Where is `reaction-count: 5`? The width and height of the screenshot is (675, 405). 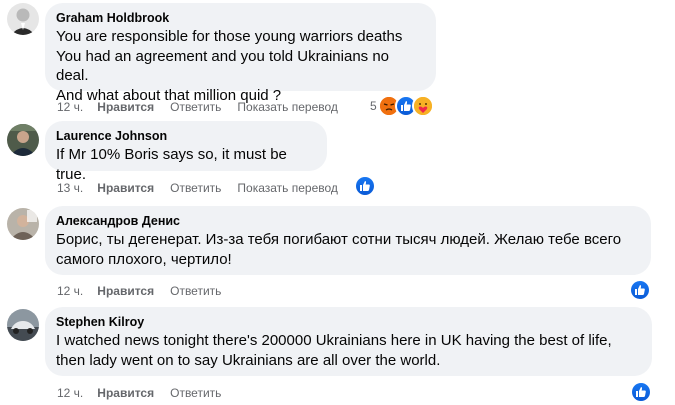 reaction-count: 5 is located at coordinates (373, 106).